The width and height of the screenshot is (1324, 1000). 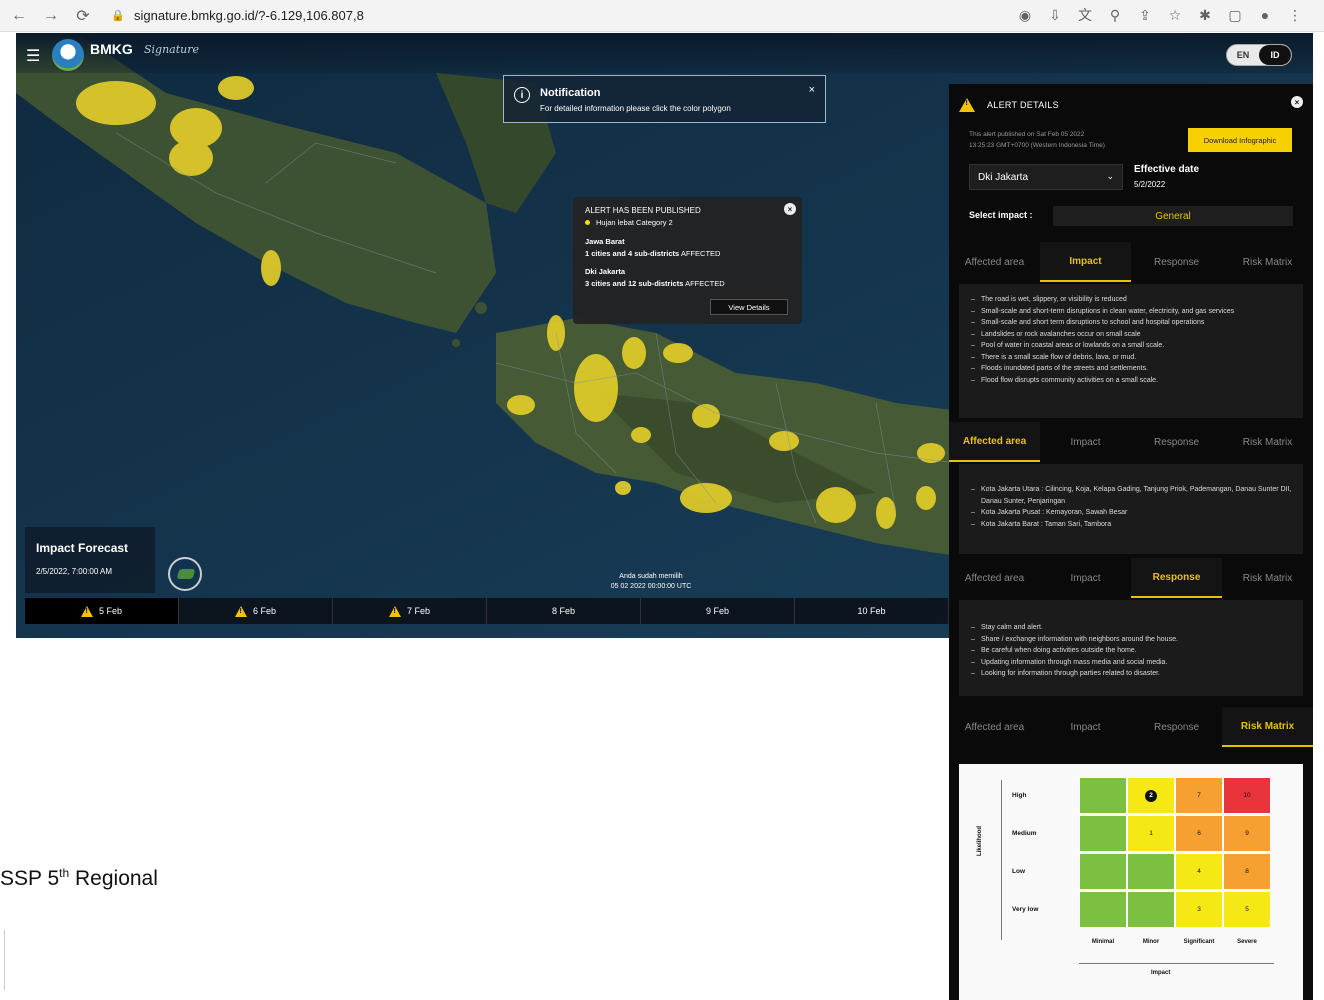 What do you see at coordinates (79, 878) in the screenshot?
I see `slide-caption: SSP 5th Regional` at bounding box center [79, 878].